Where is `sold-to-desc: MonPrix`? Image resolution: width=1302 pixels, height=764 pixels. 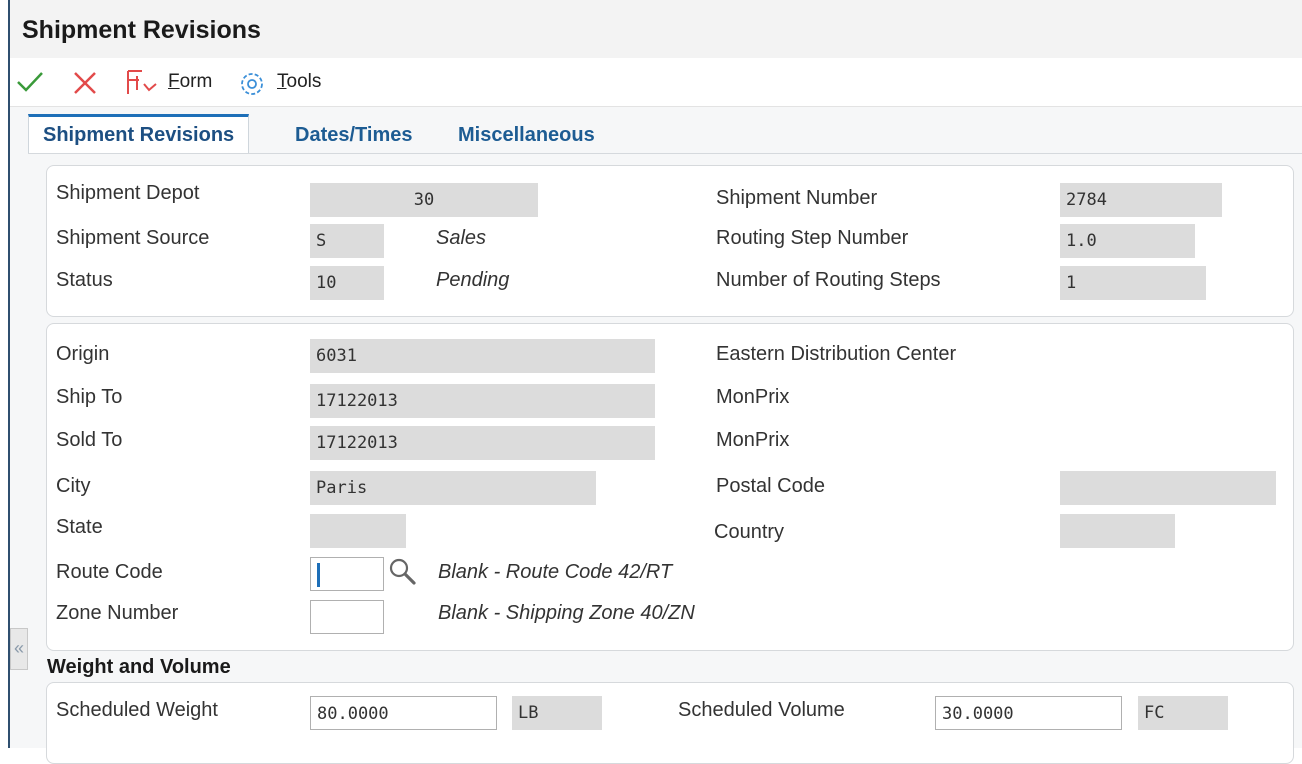 sold-to-desc: MonPrix is located at coordinates (753, 440).